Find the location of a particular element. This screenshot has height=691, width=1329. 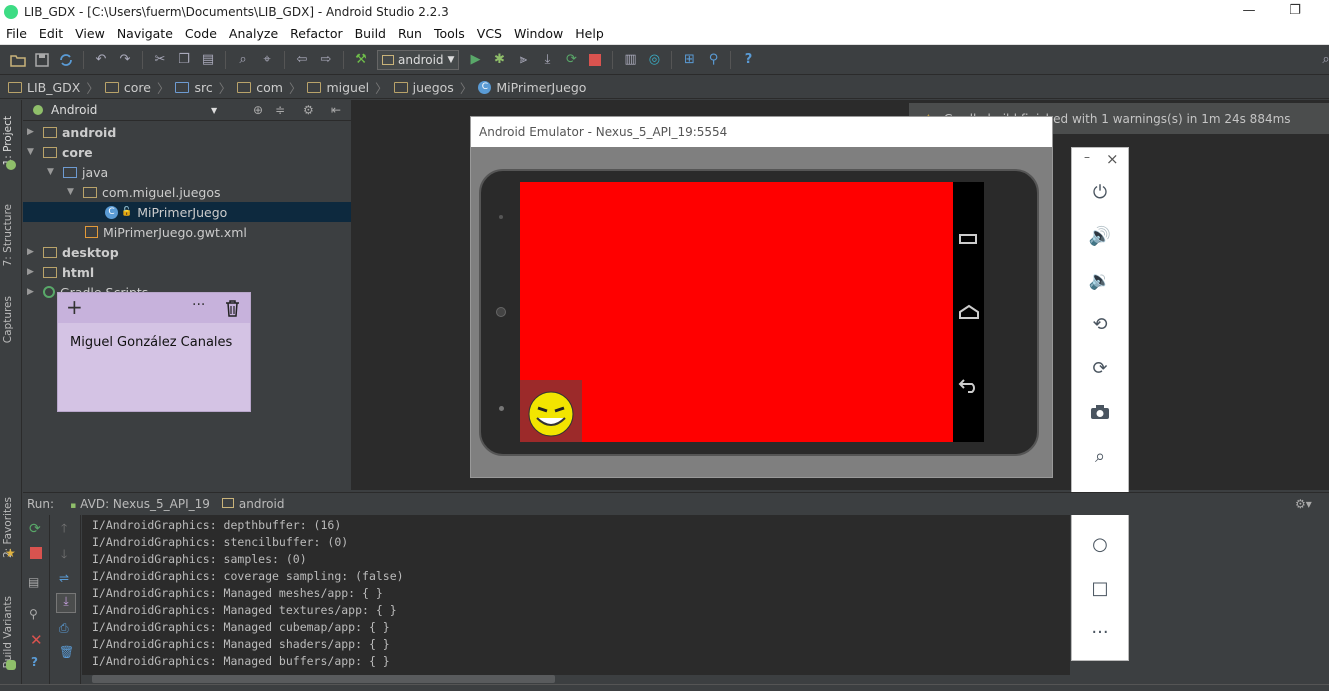

overview-nav-icon: □ is located at coordinates (1100, 588).